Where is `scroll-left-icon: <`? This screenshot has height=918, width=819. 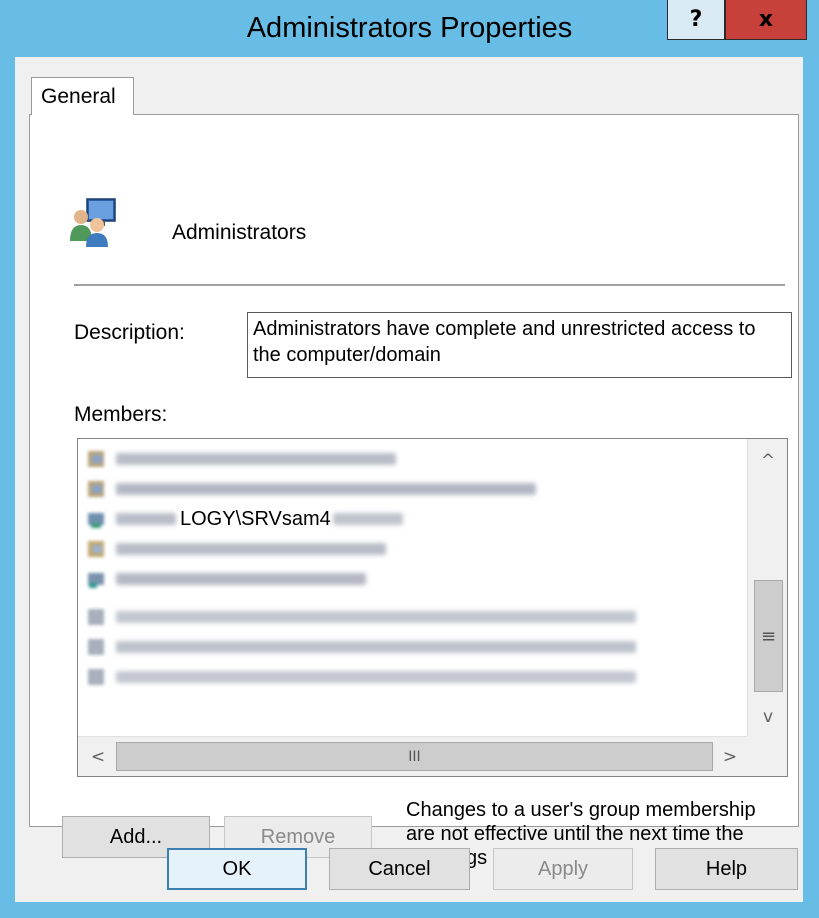 scroll-left-icon: < is located at coordinates (98, 756).